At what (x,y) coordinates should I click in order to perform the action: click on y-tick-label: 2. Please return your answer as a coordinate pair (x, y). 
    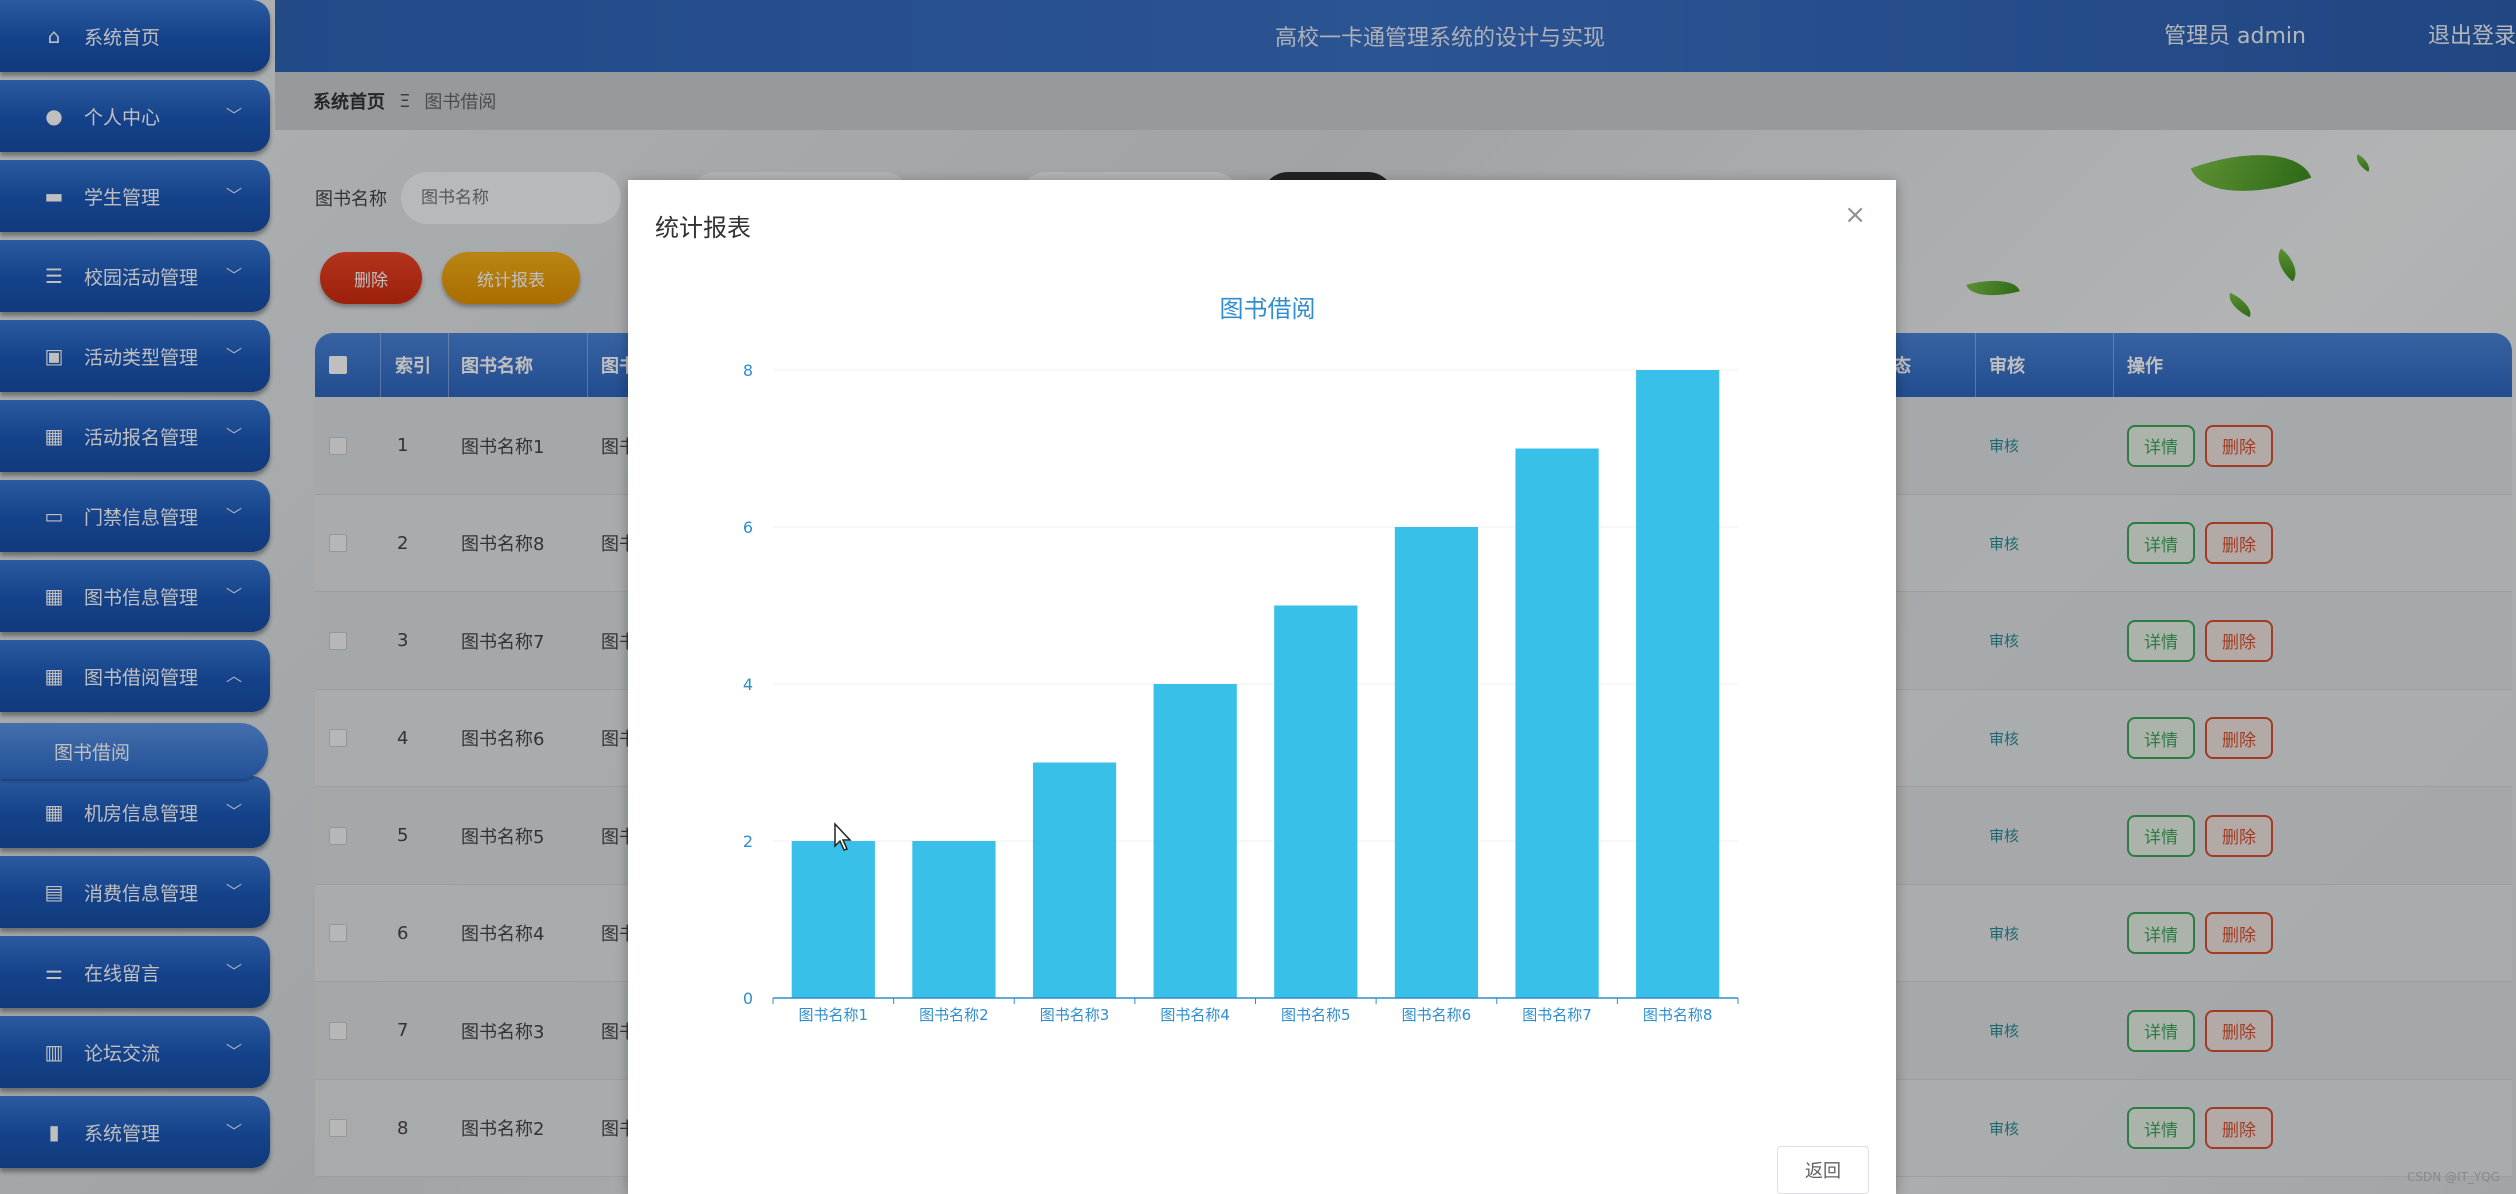
    Looking at the image, I should click on (748, 841).